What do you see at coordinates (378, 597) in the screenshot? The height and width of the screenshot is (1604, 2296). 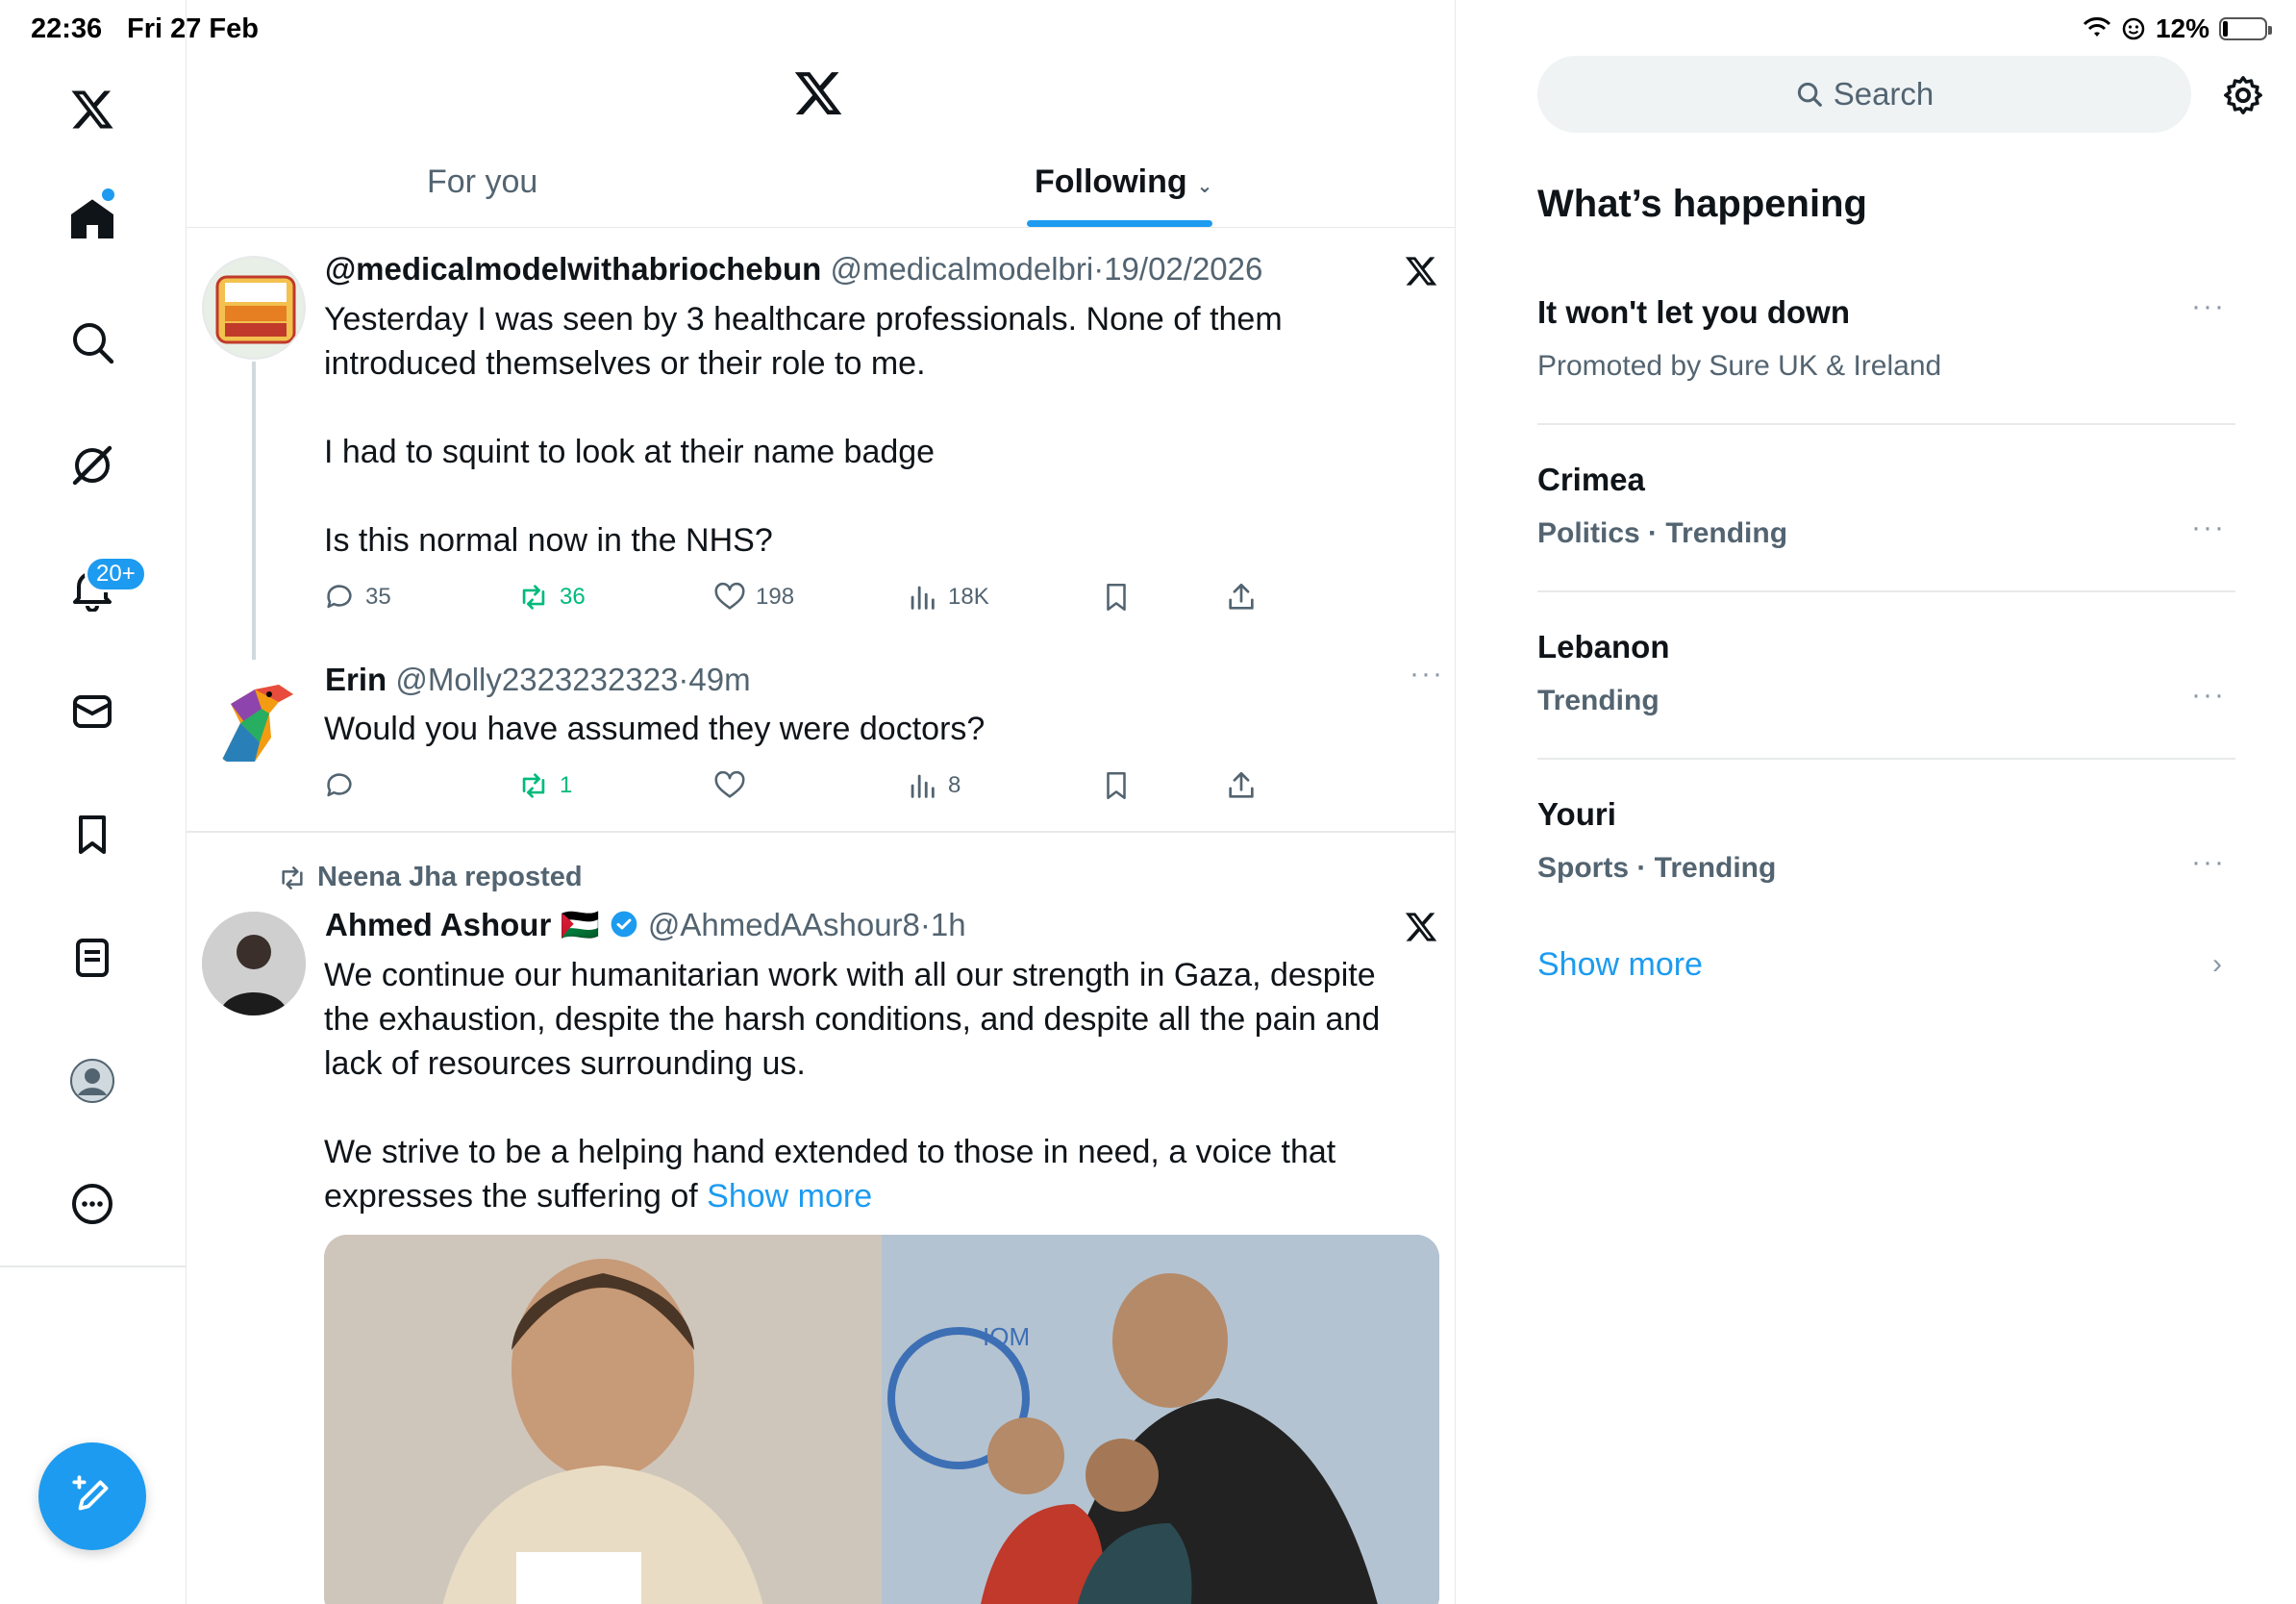 I see `post-1-reply-count: 35` at bounding box center [378, 597].